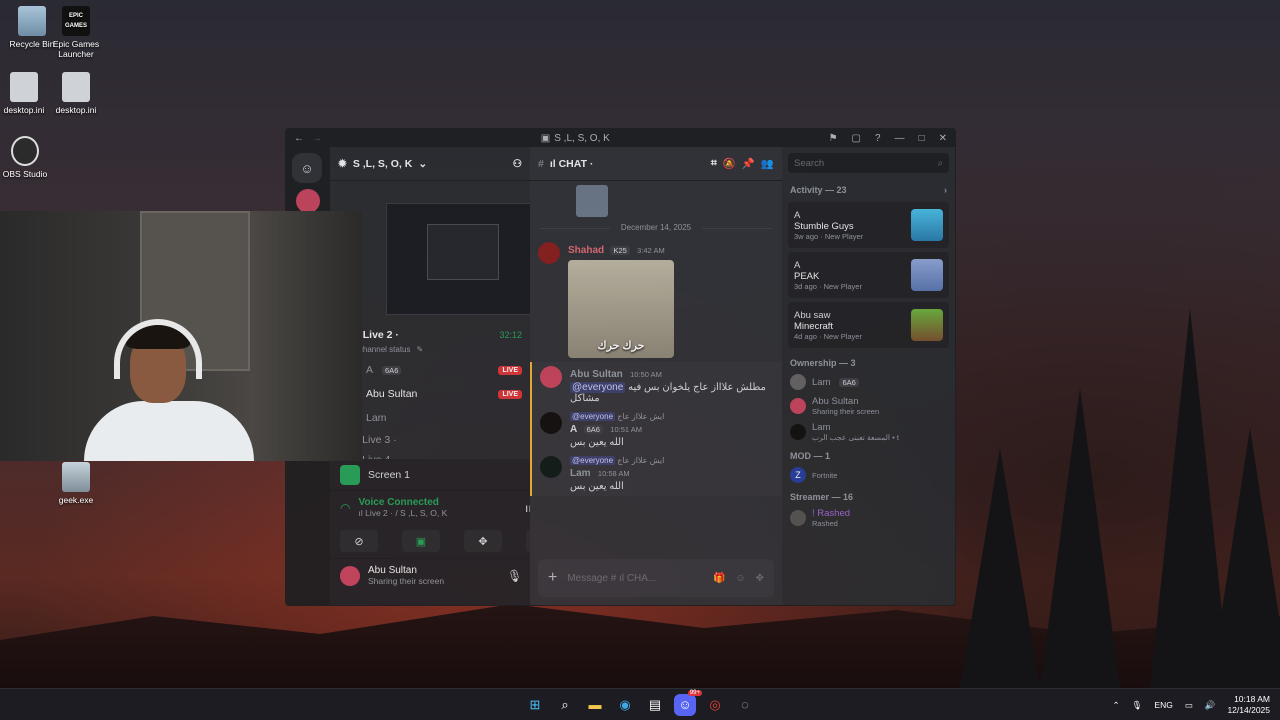 This screenshot has width=1280, height=720. Describe the element at coordinates (430, 164) in the screenshot. I see `server-header: ✹ S ,L, S, O, K ⌄ ⚇` at that location.